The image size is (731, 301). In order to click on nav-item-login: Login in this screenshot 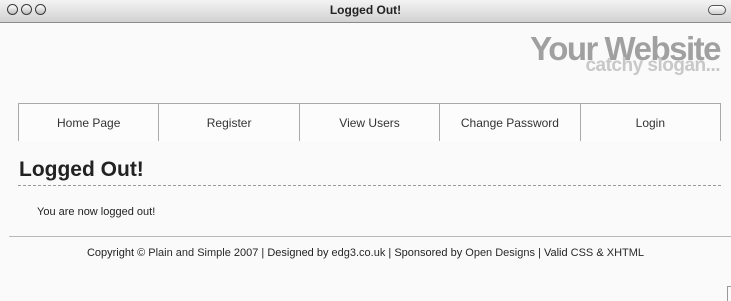, I will do `click(650, 122)`.